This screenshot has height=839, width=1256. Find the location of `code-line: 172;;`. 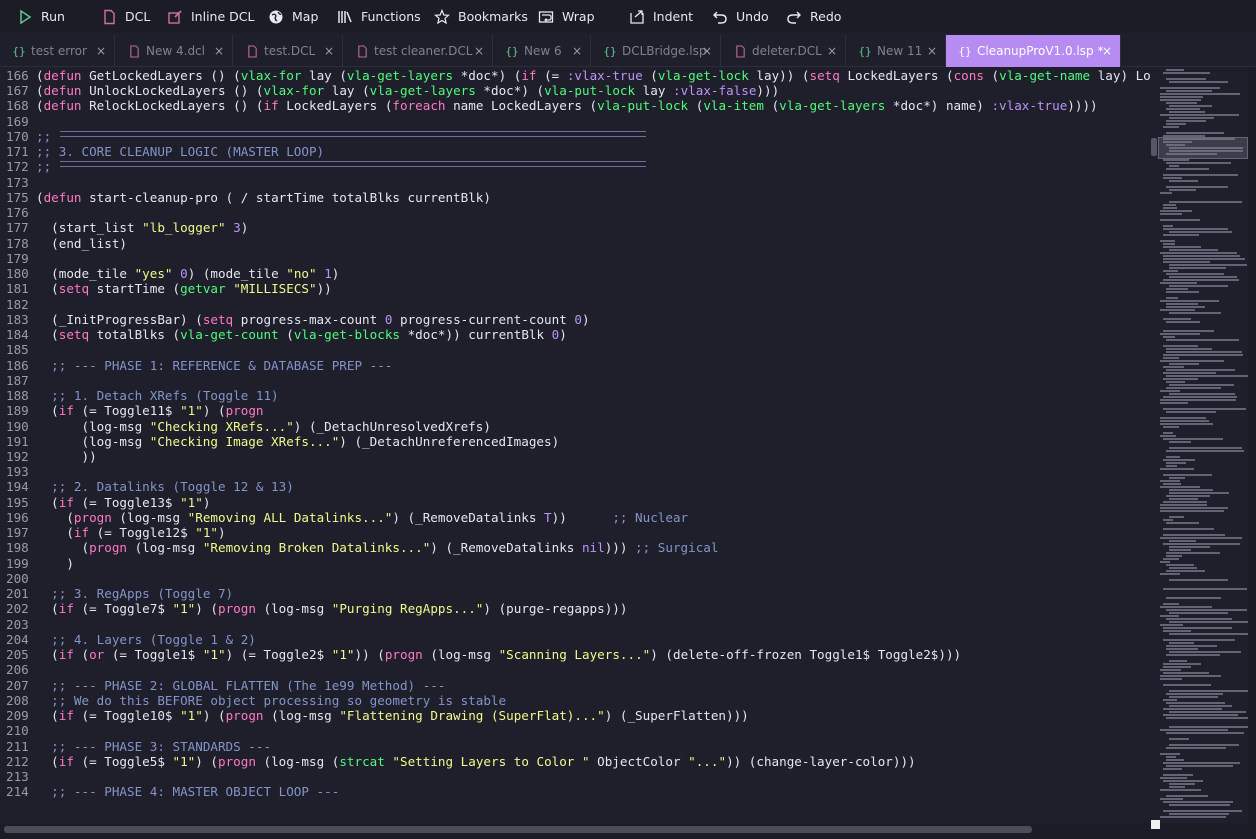

code-line: 172;; is located at coordinates (29, 166).